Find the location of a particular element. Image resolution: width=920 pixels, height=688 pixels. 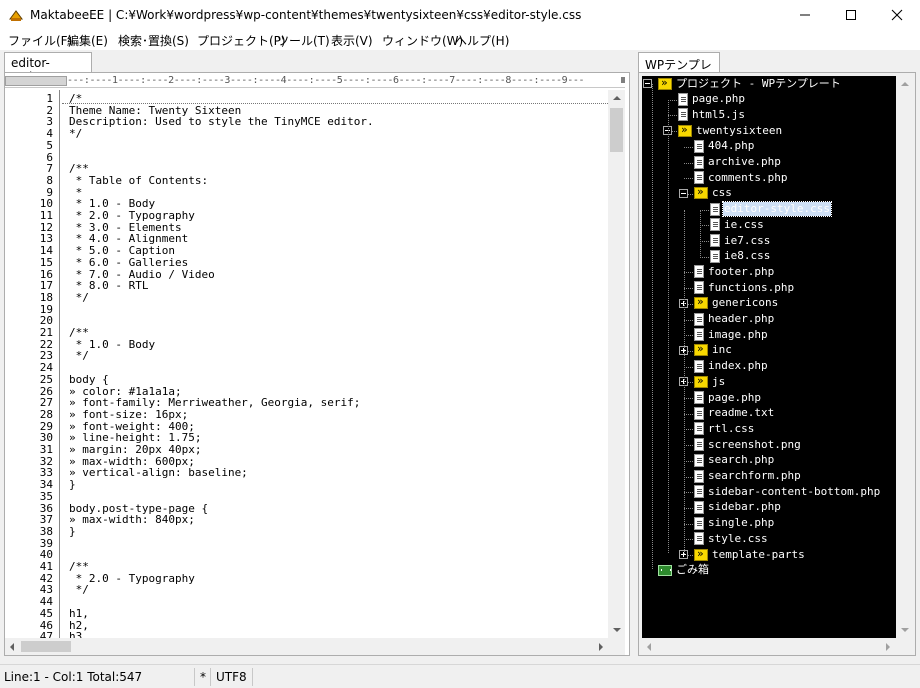

tree-item-label: page.php is located at coordinates (718, 99).